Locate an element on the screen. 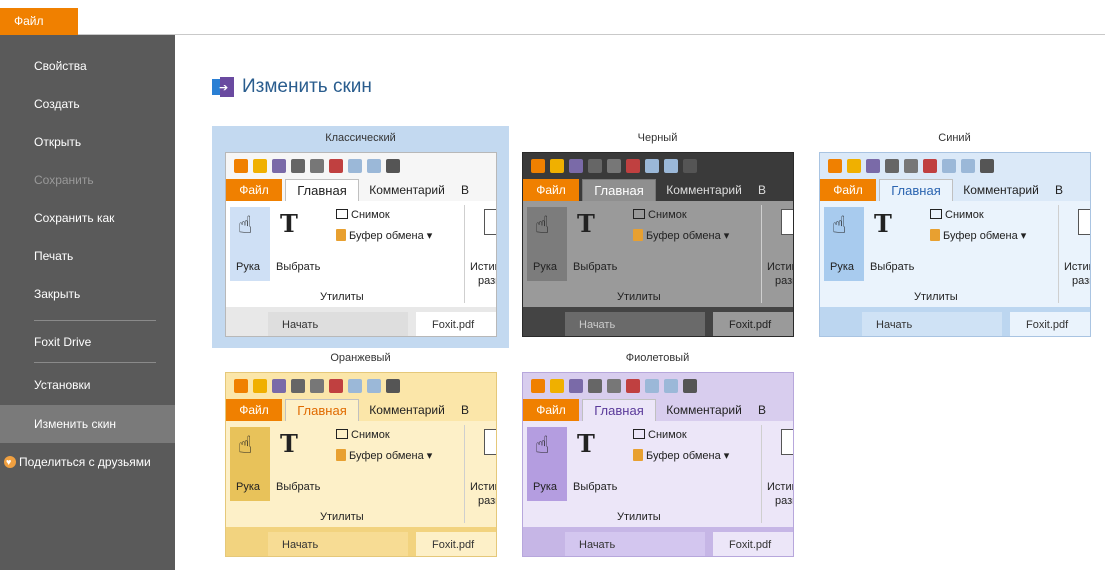 This screenshot has width=1105, height=570. save-icon is located at coordinates (279, 386).